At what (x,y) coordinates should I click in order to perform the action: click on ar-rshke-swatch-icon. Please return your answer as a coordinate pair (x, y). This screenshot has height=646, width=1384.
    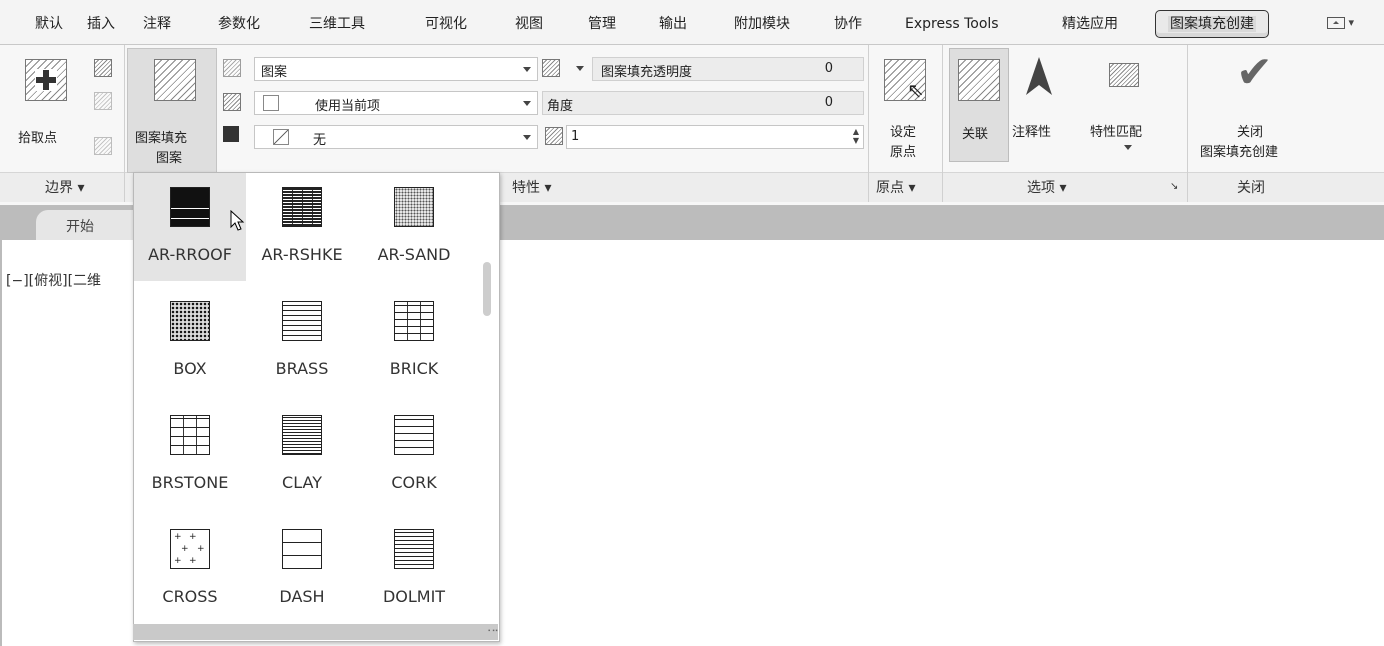
    Looking at the image, I should click on (302, 207).